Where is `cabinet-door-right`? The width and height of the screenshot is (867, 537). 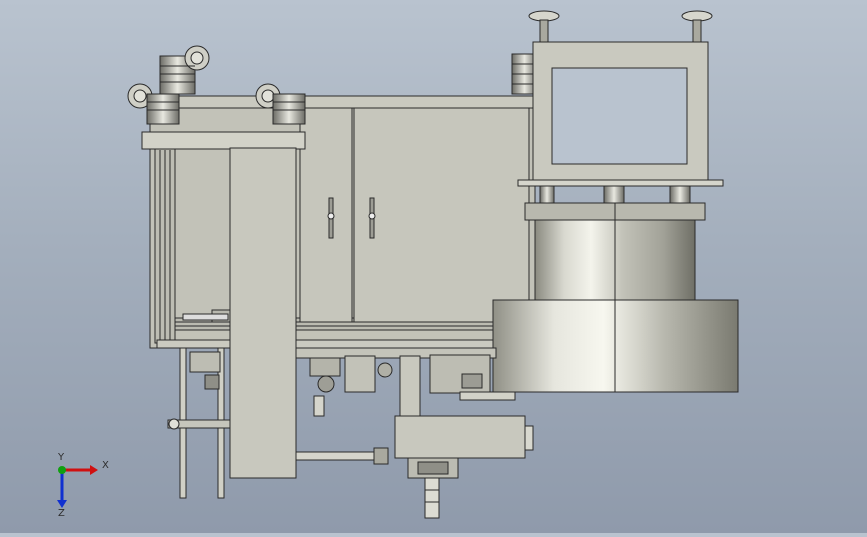
cabinet-door-right is located at coordinates (441, 215).